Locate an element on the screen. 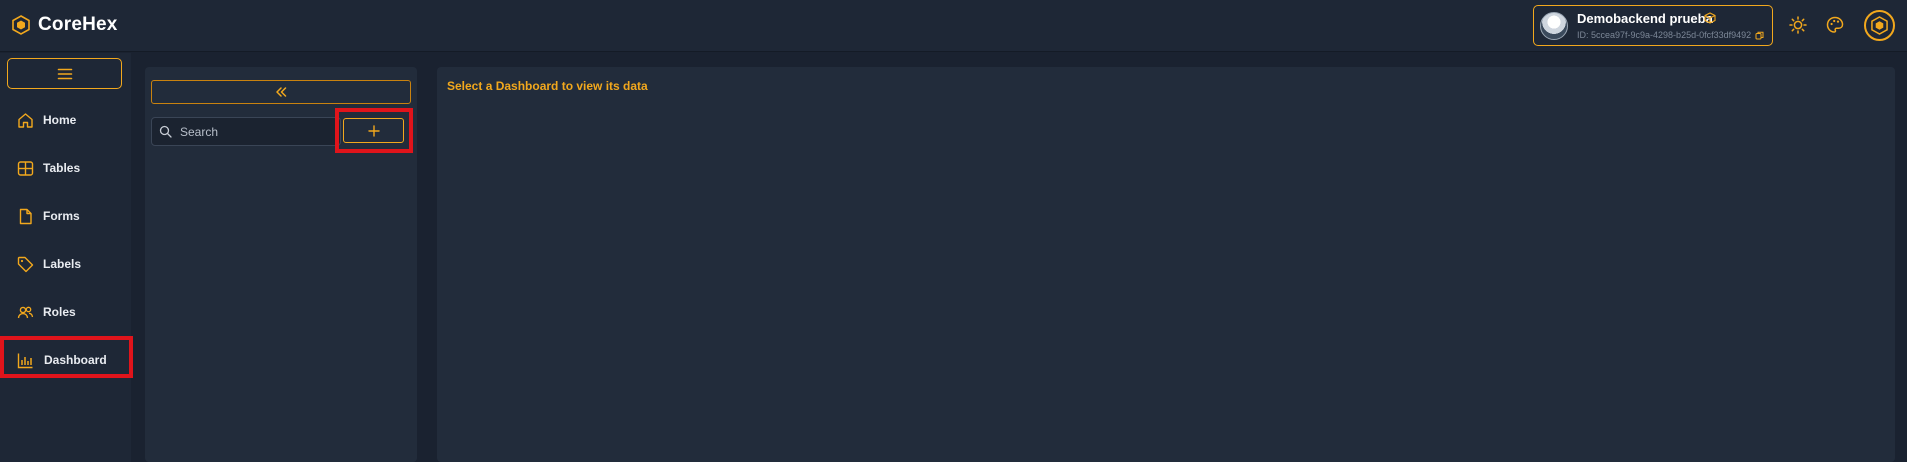  copy-icon is located at coordinates (1759, 35).